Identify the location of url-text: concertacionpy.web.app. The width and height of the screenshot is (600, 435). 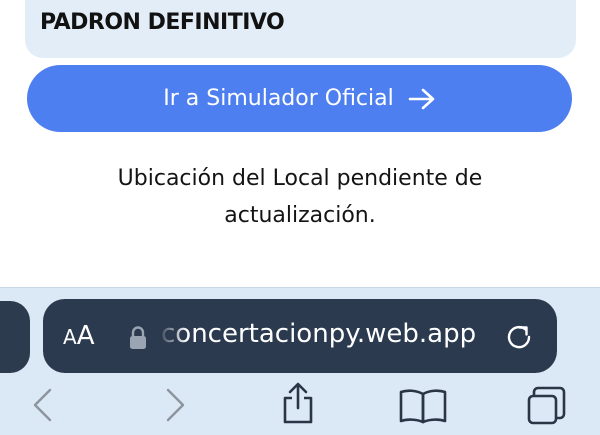
(319, 334).